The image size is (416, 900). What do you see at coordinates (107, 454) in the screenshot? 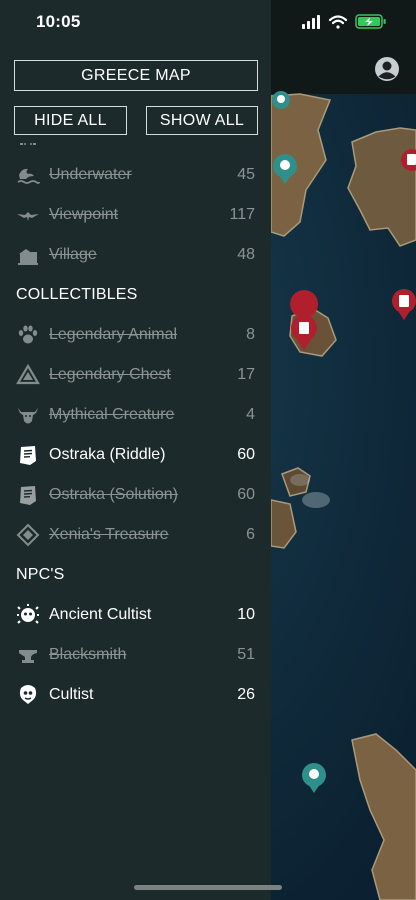
I see `filter-label: Ostraka (Riddle)` at bounding box center [107, 454].